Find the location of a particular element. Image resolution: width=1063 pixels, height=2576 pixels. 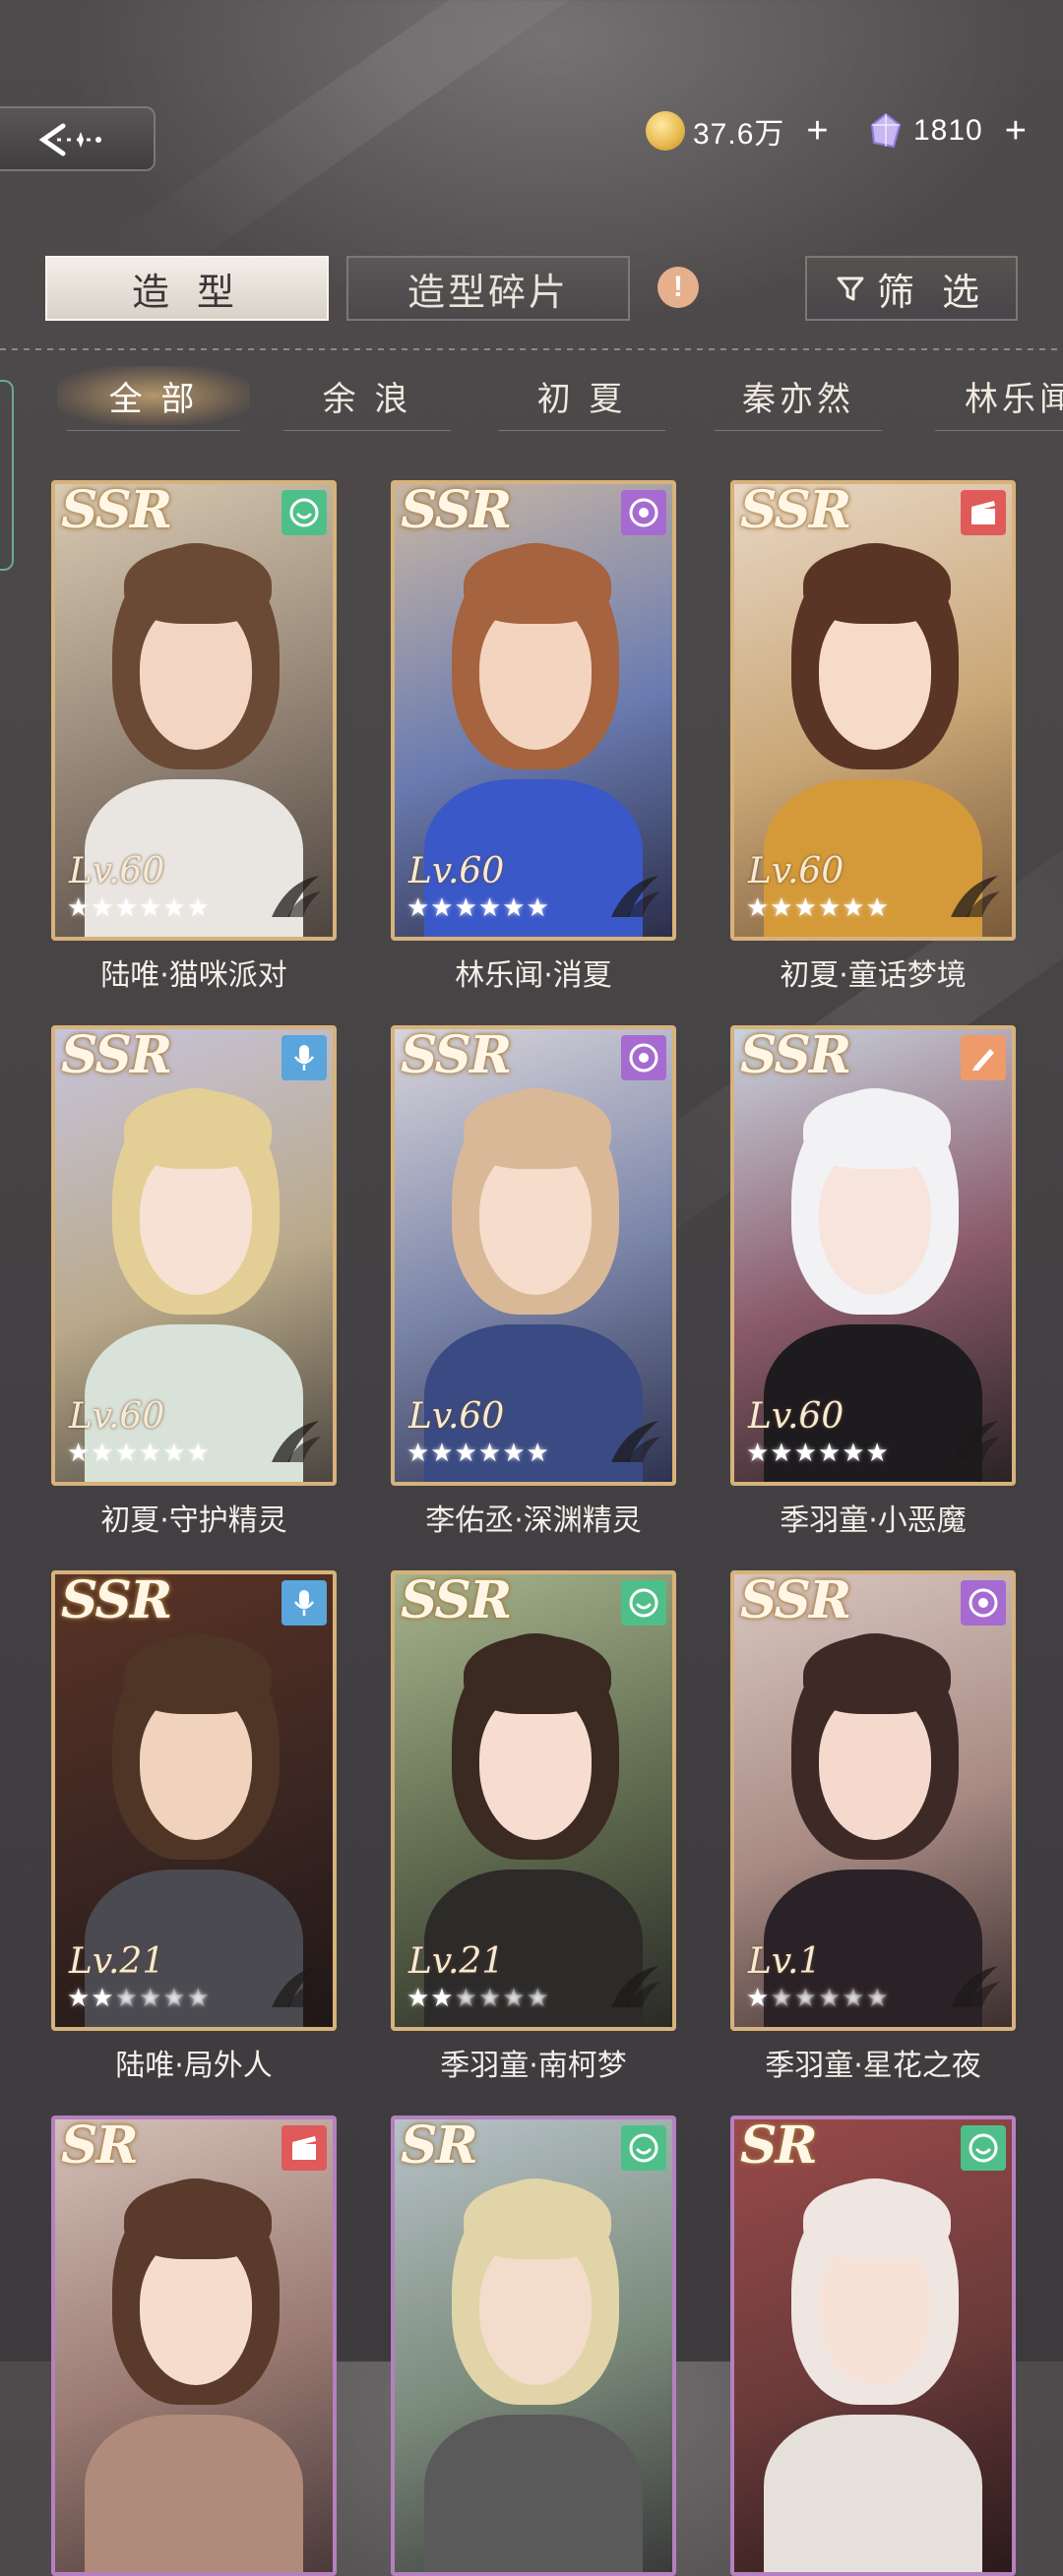

add-gem-button: + is located at coordinates (1016, 131).